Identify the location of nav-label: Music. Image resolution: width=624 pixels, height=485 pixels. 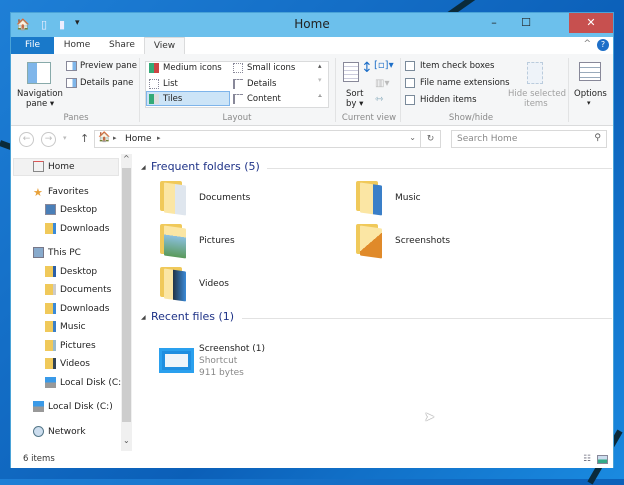
(73, 327).